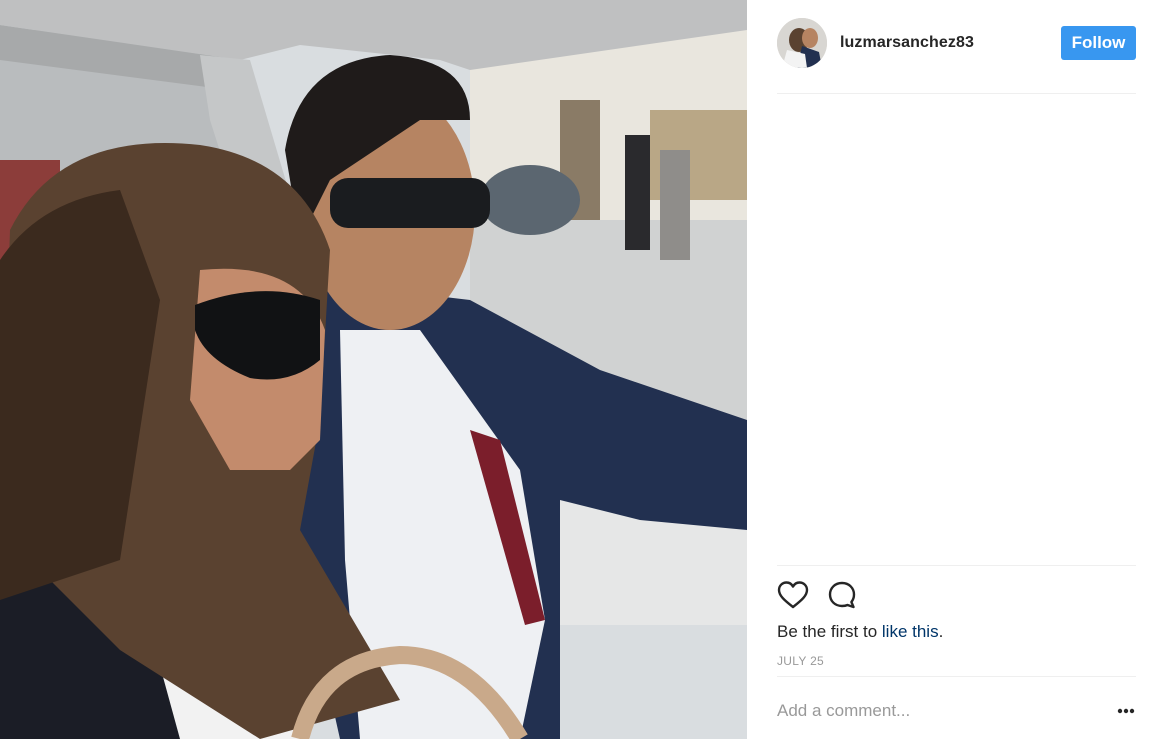 The width and height of the screenshot is (1160, 741). I want to click on likes-prefix: Be the first to, so click(829, 631).